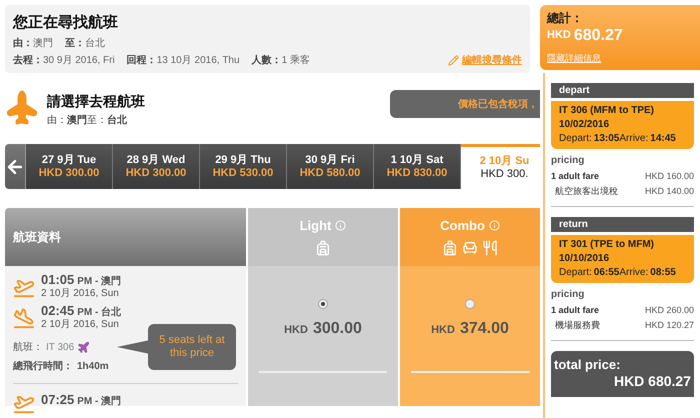  Describe the element at coordinates (622, 224) in the screenshot. I see `leg-heading: return` at that location.